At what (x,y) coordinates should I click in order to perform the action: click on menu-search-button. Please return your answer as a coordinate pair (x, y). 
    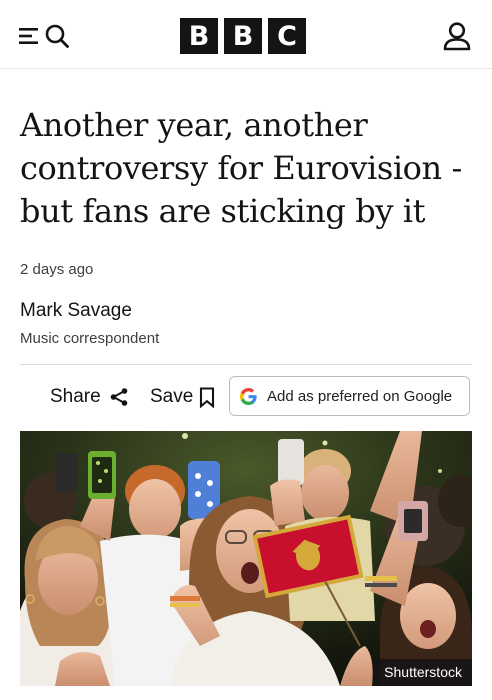
    Looking at the image, I should click on (45, 36).